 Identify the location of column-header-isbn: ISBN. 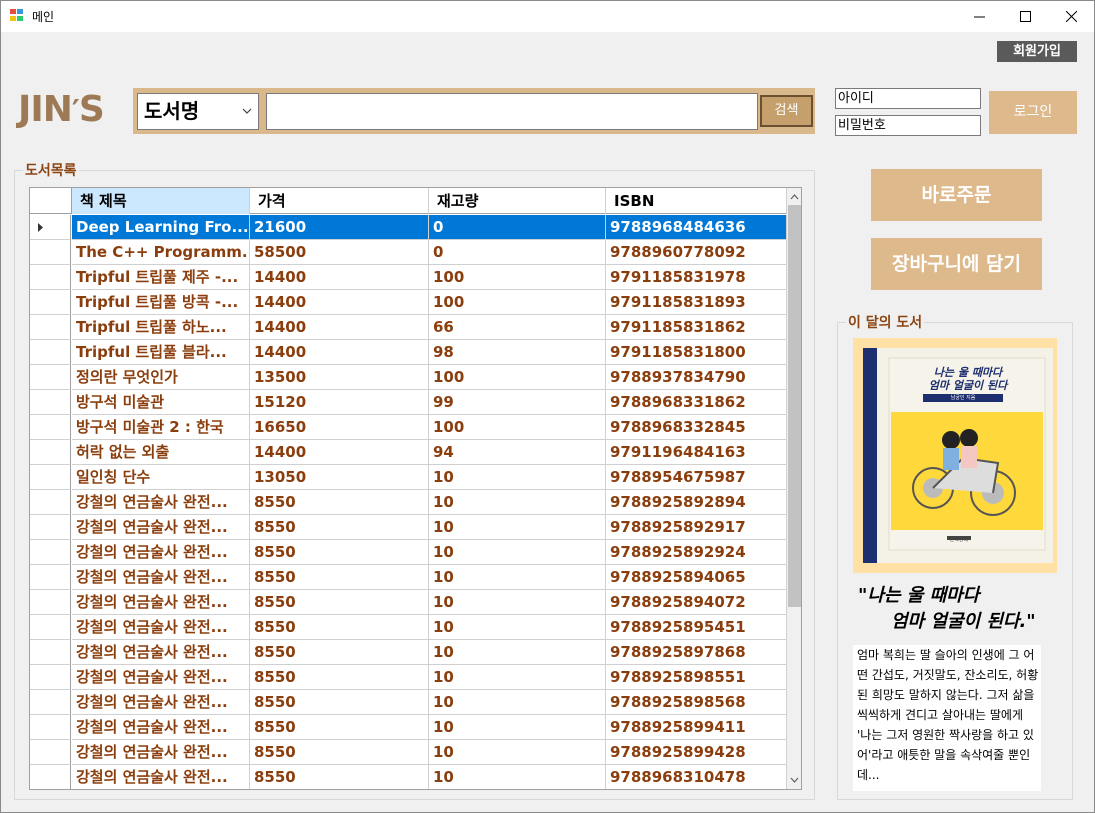
(696, 201).